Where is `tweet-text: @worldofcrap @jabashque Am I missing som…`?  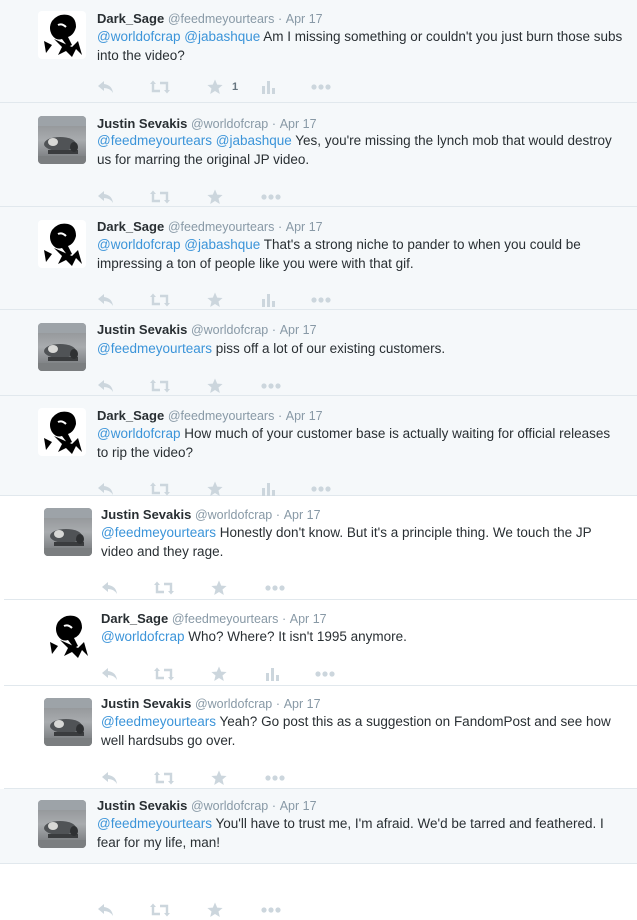 tweet-text: @worldofcrap @jabashque Am I missing som… is located at coordinates (361, 46).